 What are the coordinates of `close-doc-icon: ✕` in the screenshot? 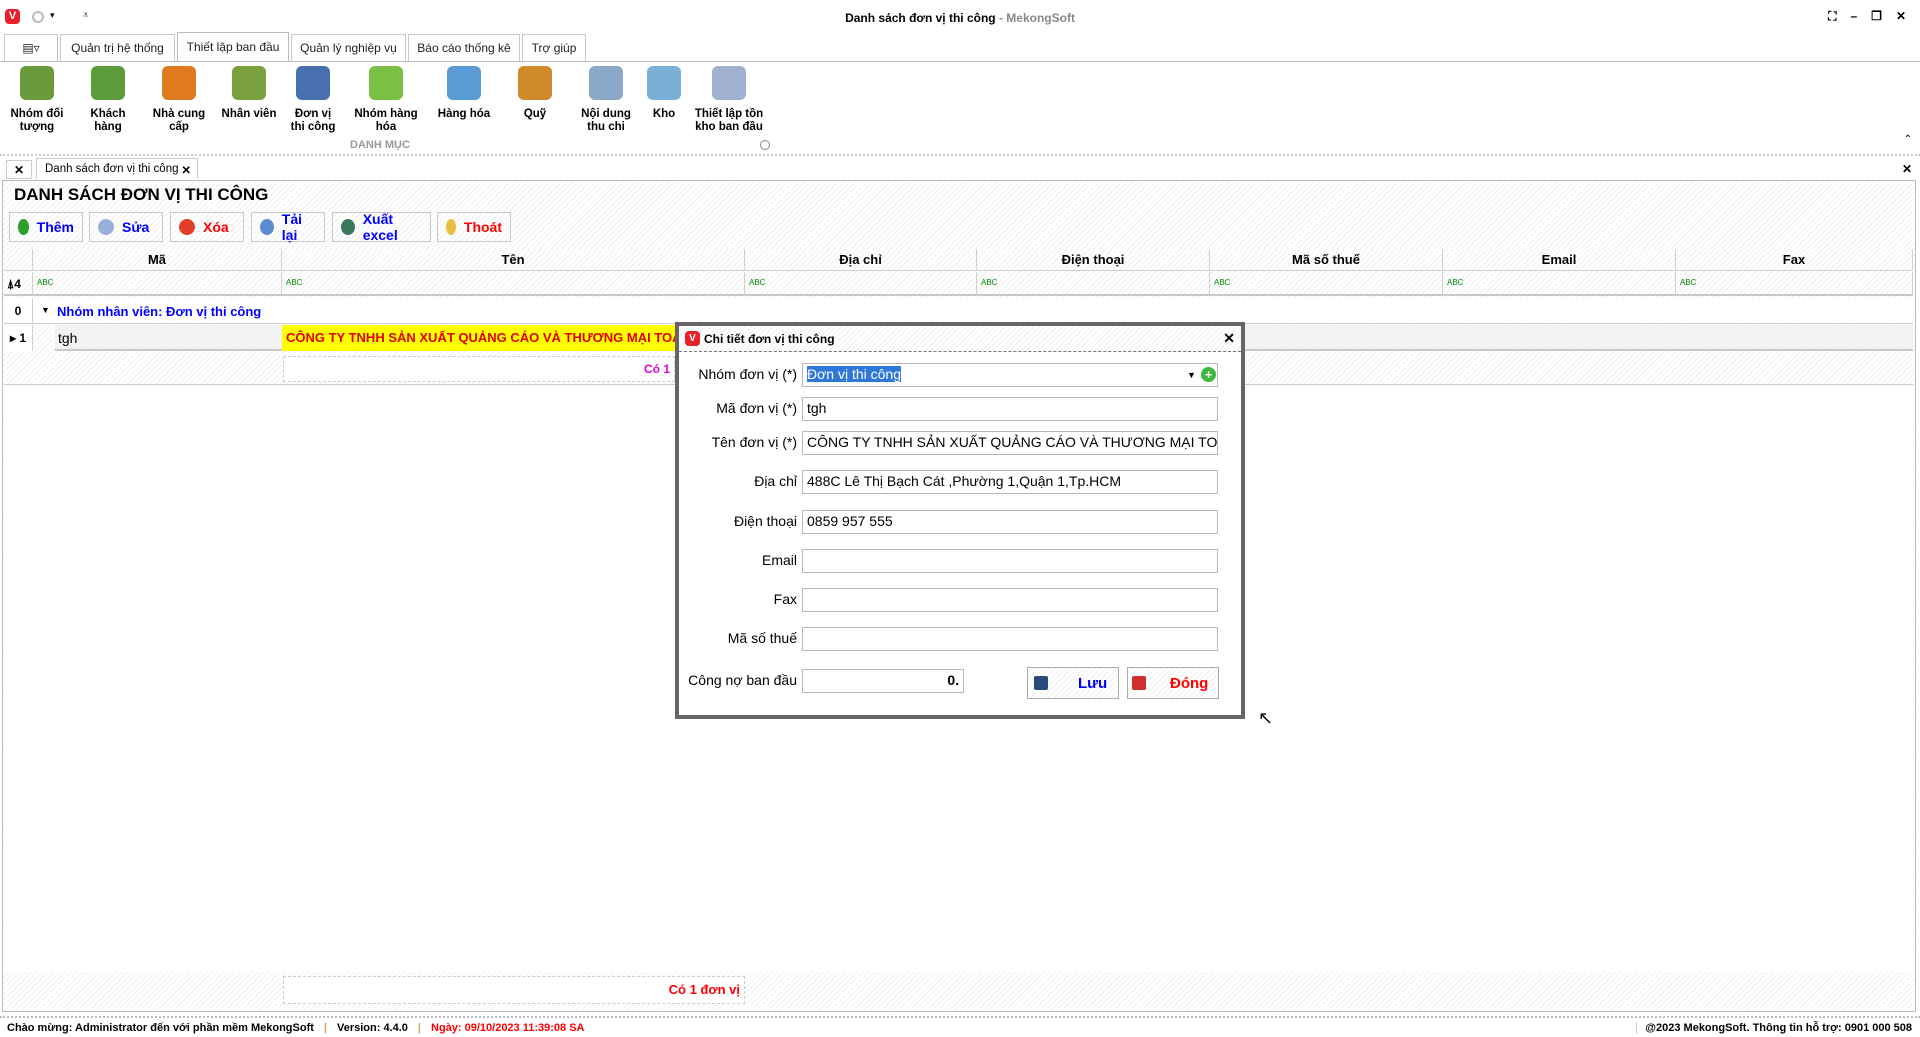 It's located at (1907, 169).